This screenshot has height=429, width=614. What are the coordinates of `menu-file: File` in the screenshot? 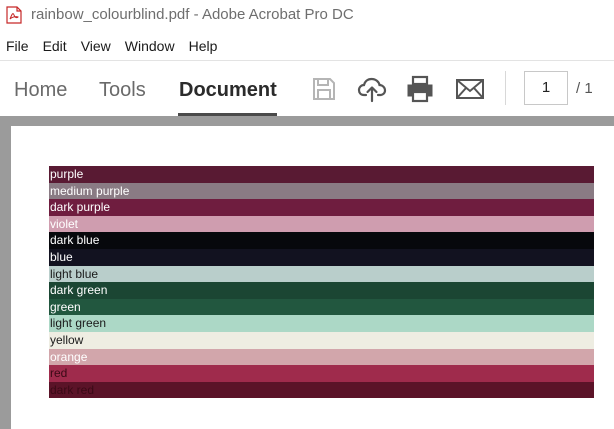 It's located at (17, 46).